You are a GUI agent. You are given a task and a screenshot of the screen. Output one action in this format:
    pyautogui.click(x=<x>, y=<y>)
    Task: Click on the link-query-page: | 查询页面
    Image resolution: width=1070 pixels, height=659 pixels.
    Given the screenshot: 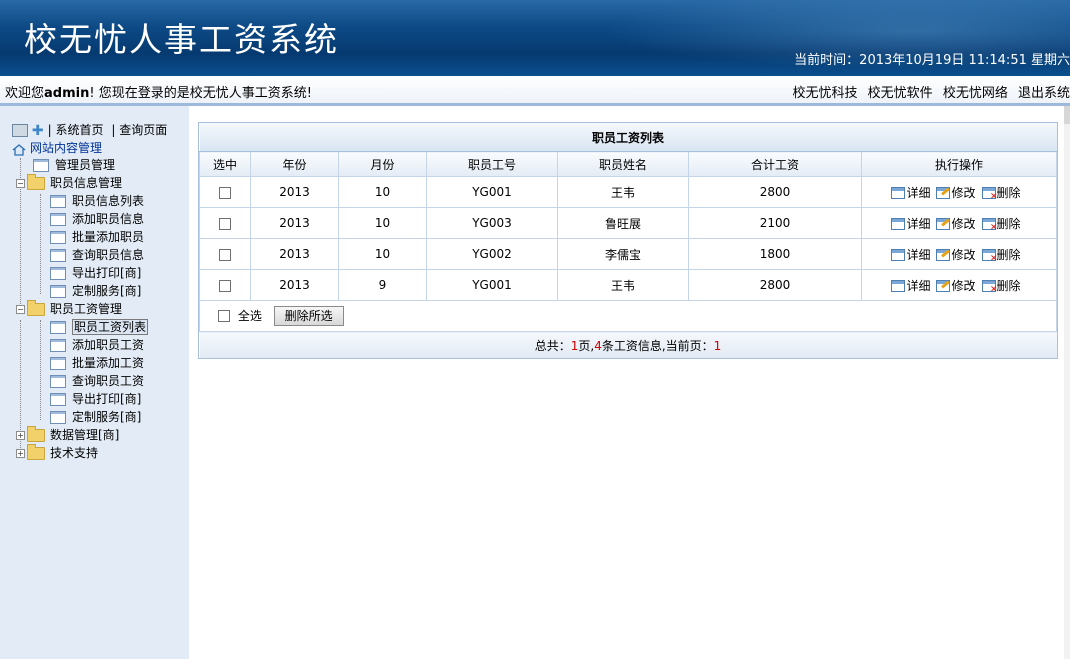 What is the action you would take?
    pyautogui.click(x=139, y=130)
    